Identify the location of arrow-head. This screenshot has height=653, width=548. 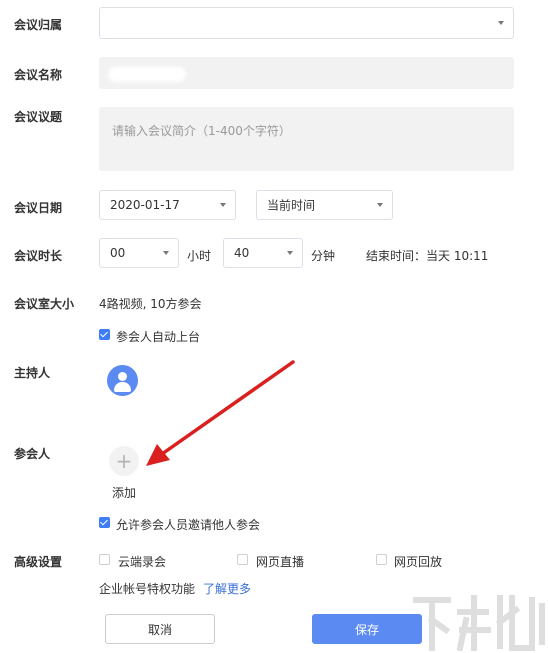
(158, 455).